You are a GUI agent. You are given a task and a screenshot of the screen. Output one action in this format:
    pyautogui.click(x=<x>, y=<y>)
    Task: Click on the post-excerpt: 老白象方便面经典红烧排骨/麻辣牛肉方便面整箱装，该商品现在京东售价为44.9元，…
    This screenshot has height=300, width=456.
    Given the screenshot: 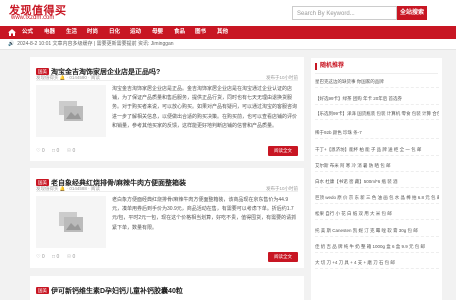 What is the action you would take?
    pyautogui.click(x=204, y=214)
    